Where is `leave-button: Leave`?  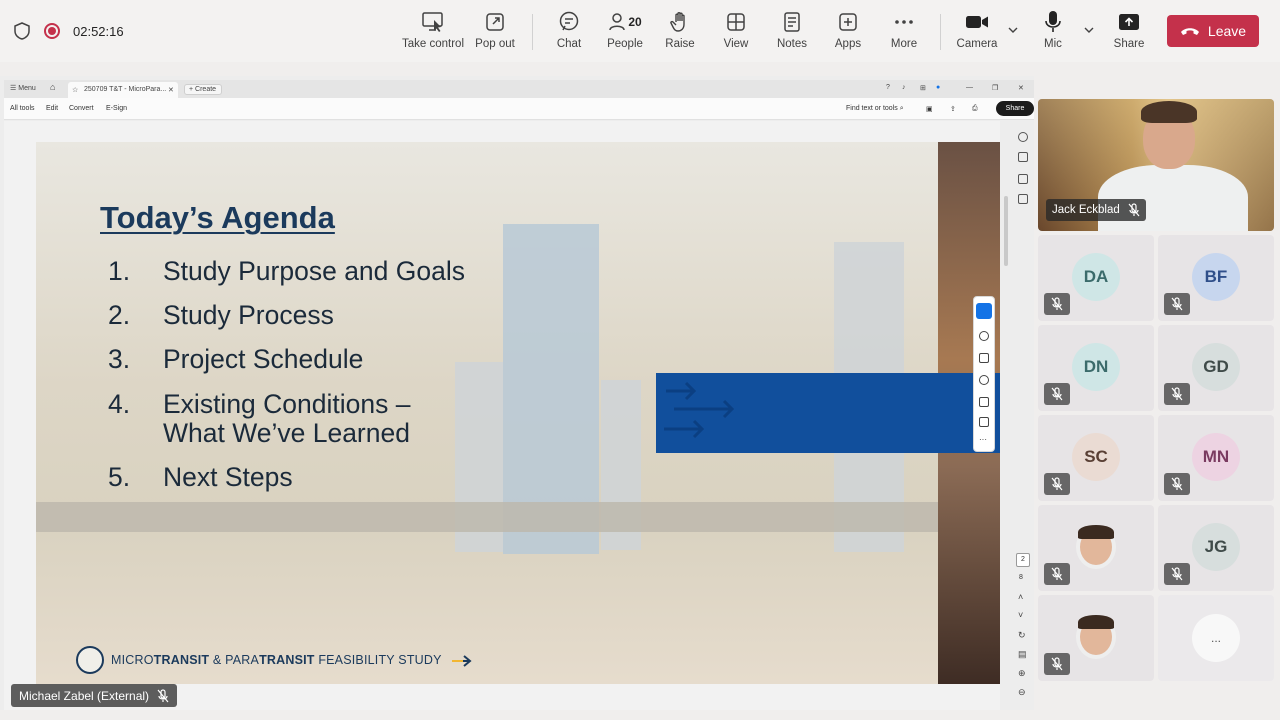
leave-button: Leave is located at coordinates (1213, 31).